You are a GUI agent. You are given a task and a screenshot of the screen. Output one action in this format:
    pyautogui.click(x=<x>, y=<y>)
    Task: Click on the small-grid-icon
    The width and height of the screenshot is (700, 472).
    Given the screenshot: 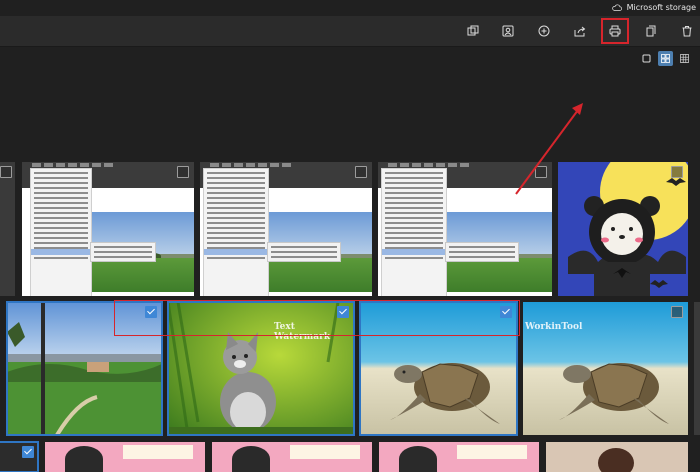 What is the action you would take?
    pyautogui.click(x=684, y=58)
    